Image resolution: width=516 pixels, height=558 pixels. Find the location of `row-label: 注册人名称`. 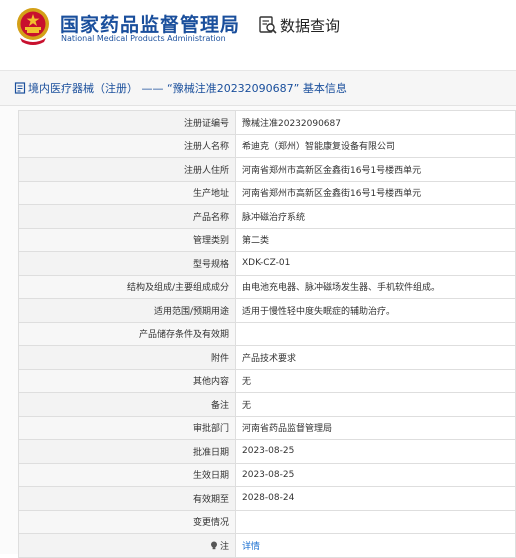

row-label: 注册人名称 is located at coordinates (127, 145).